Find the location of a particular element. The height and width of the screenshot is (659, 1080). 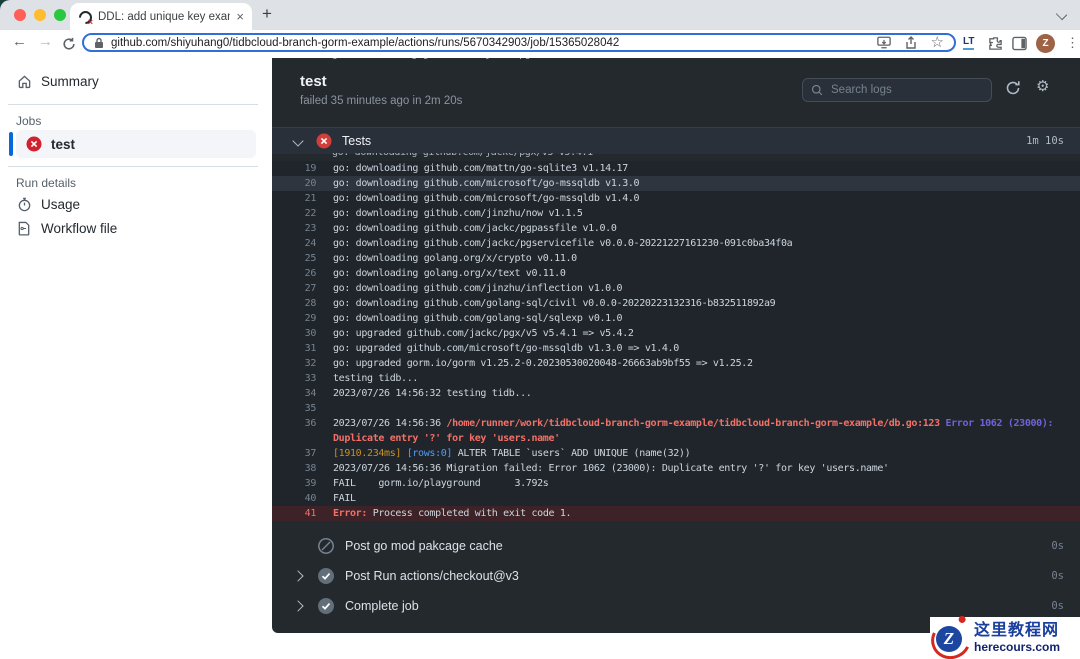

sidebar-item-job-test: test is located at coordinates (136, 144).